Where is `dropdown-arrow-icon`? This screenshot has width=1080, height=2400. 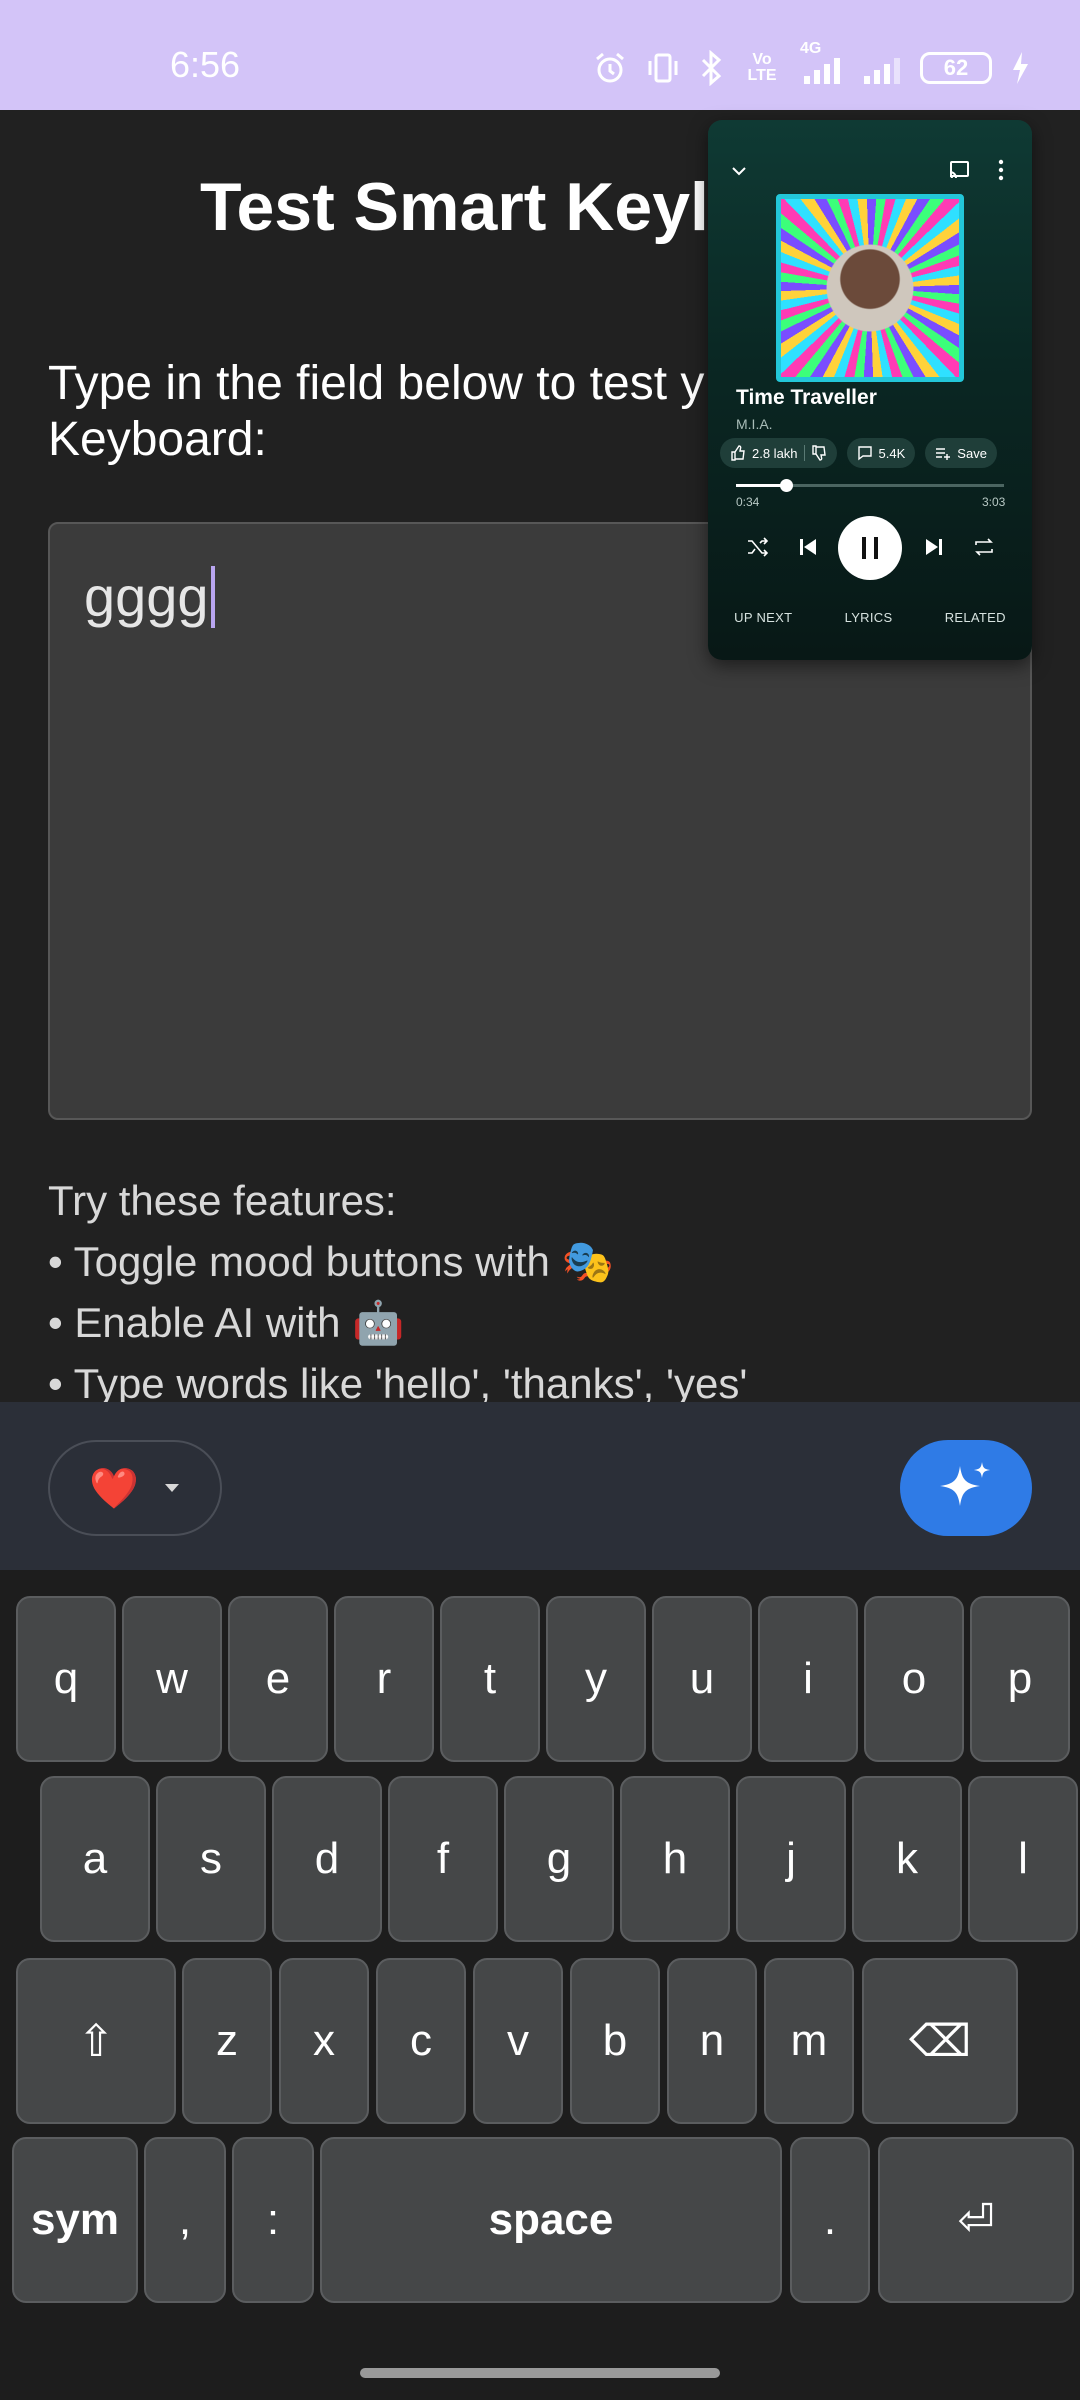
dropdown-arrow-icon is located at coordinates (171, 1488).